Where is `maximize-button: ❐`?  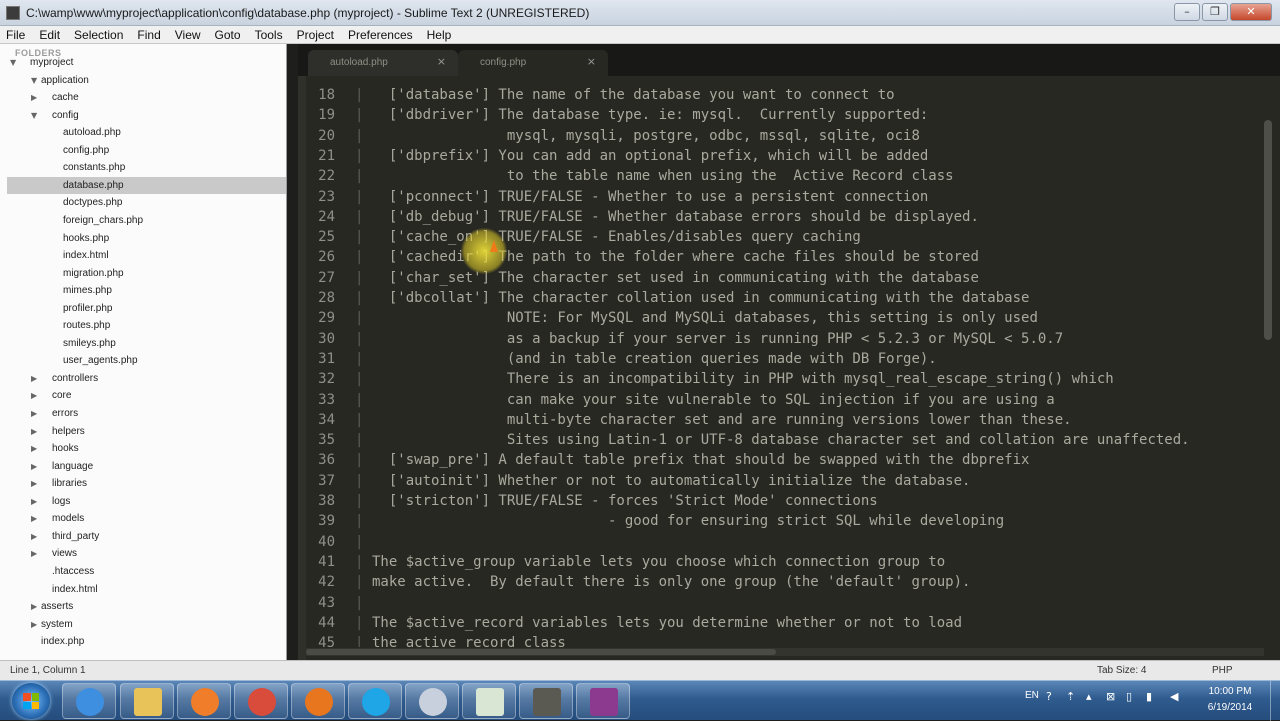
maximize-button: ❐ is located at coordinates (1215, 12).